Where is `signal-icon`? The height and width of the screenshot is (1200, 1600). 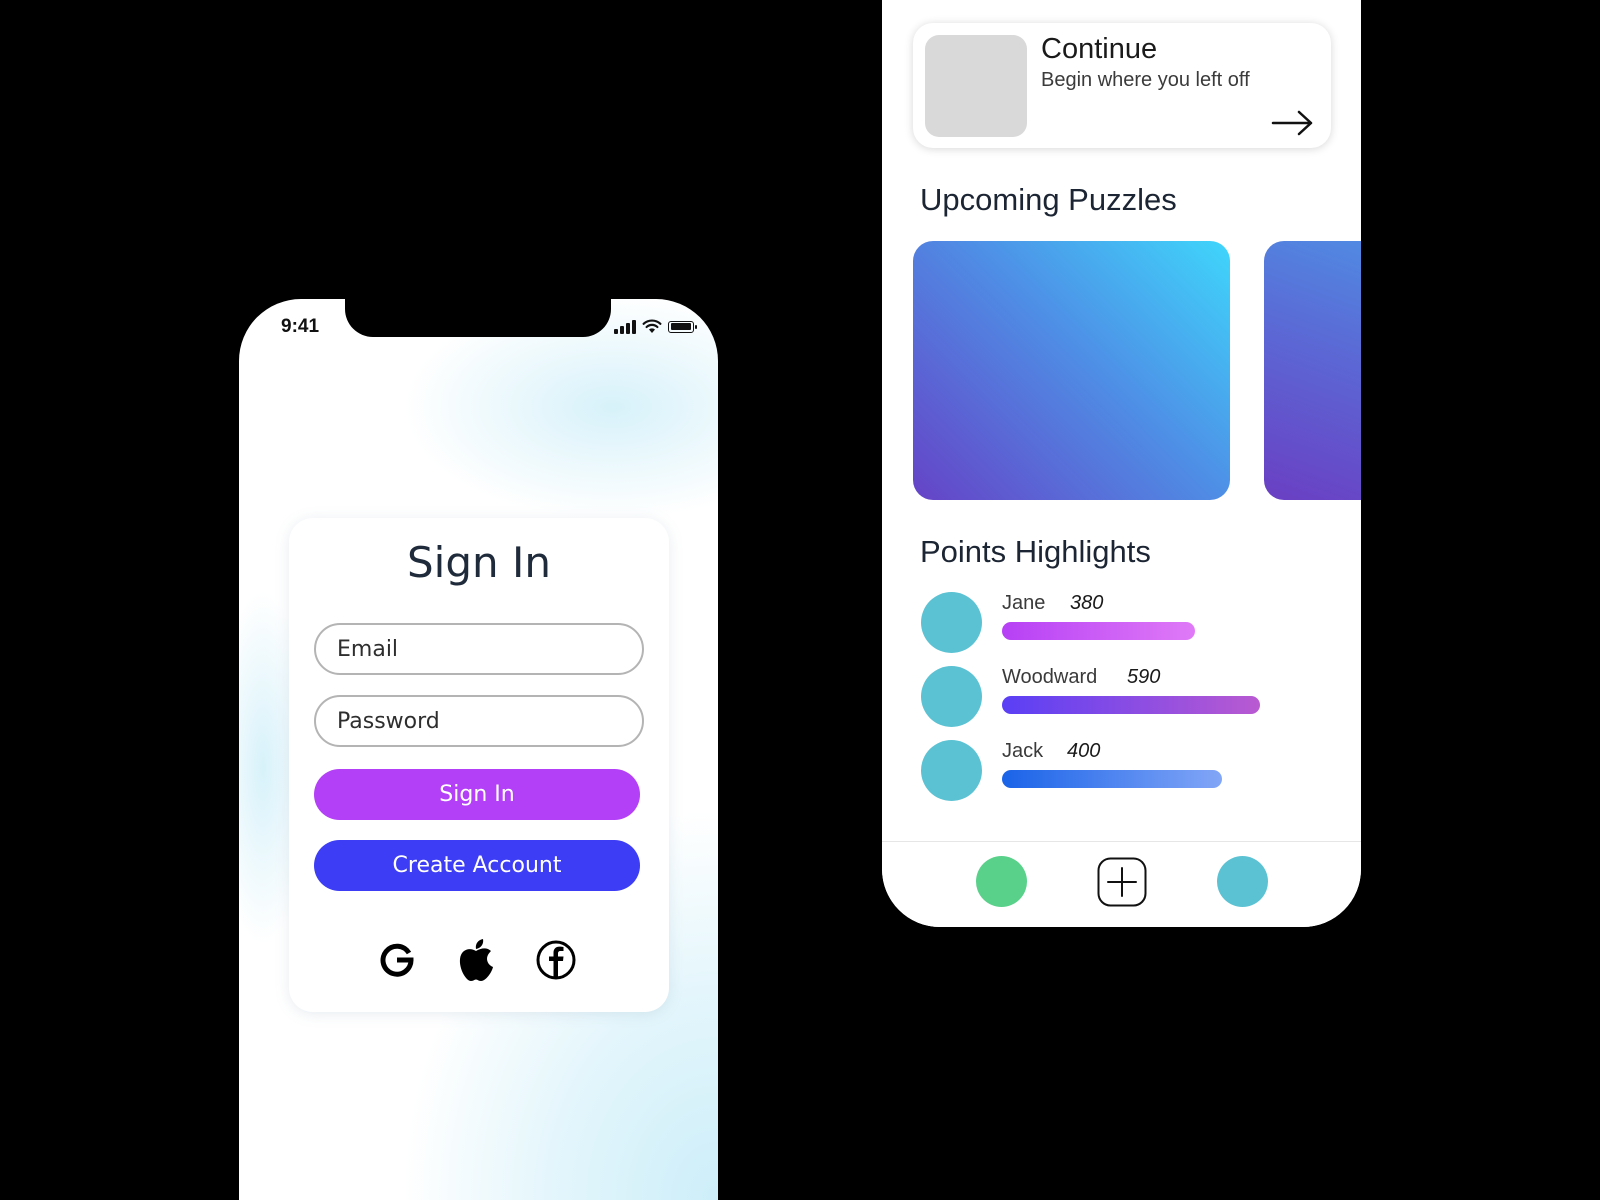
signal-icon is located at coordinates (625, 326).